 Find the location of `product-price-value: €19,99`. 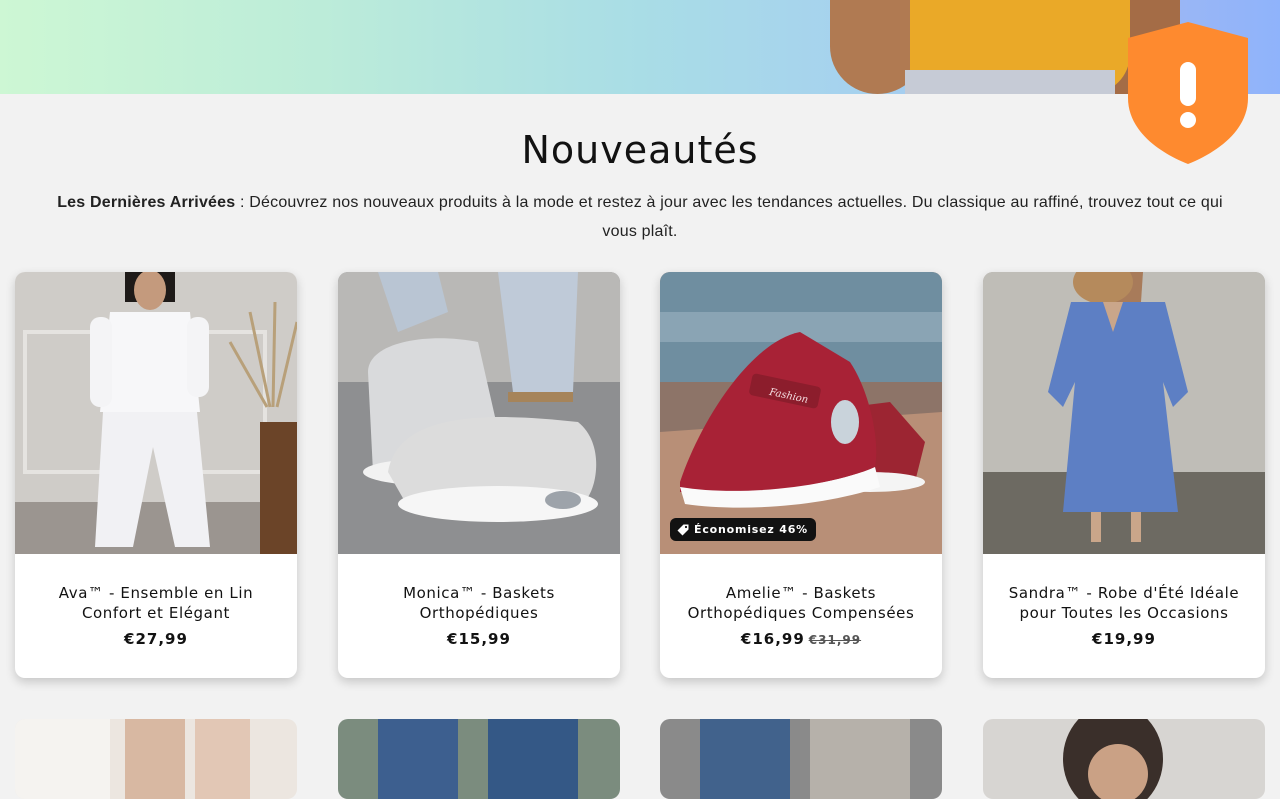

product-price-value: €19,99 is located at coordinates (1124, 639).